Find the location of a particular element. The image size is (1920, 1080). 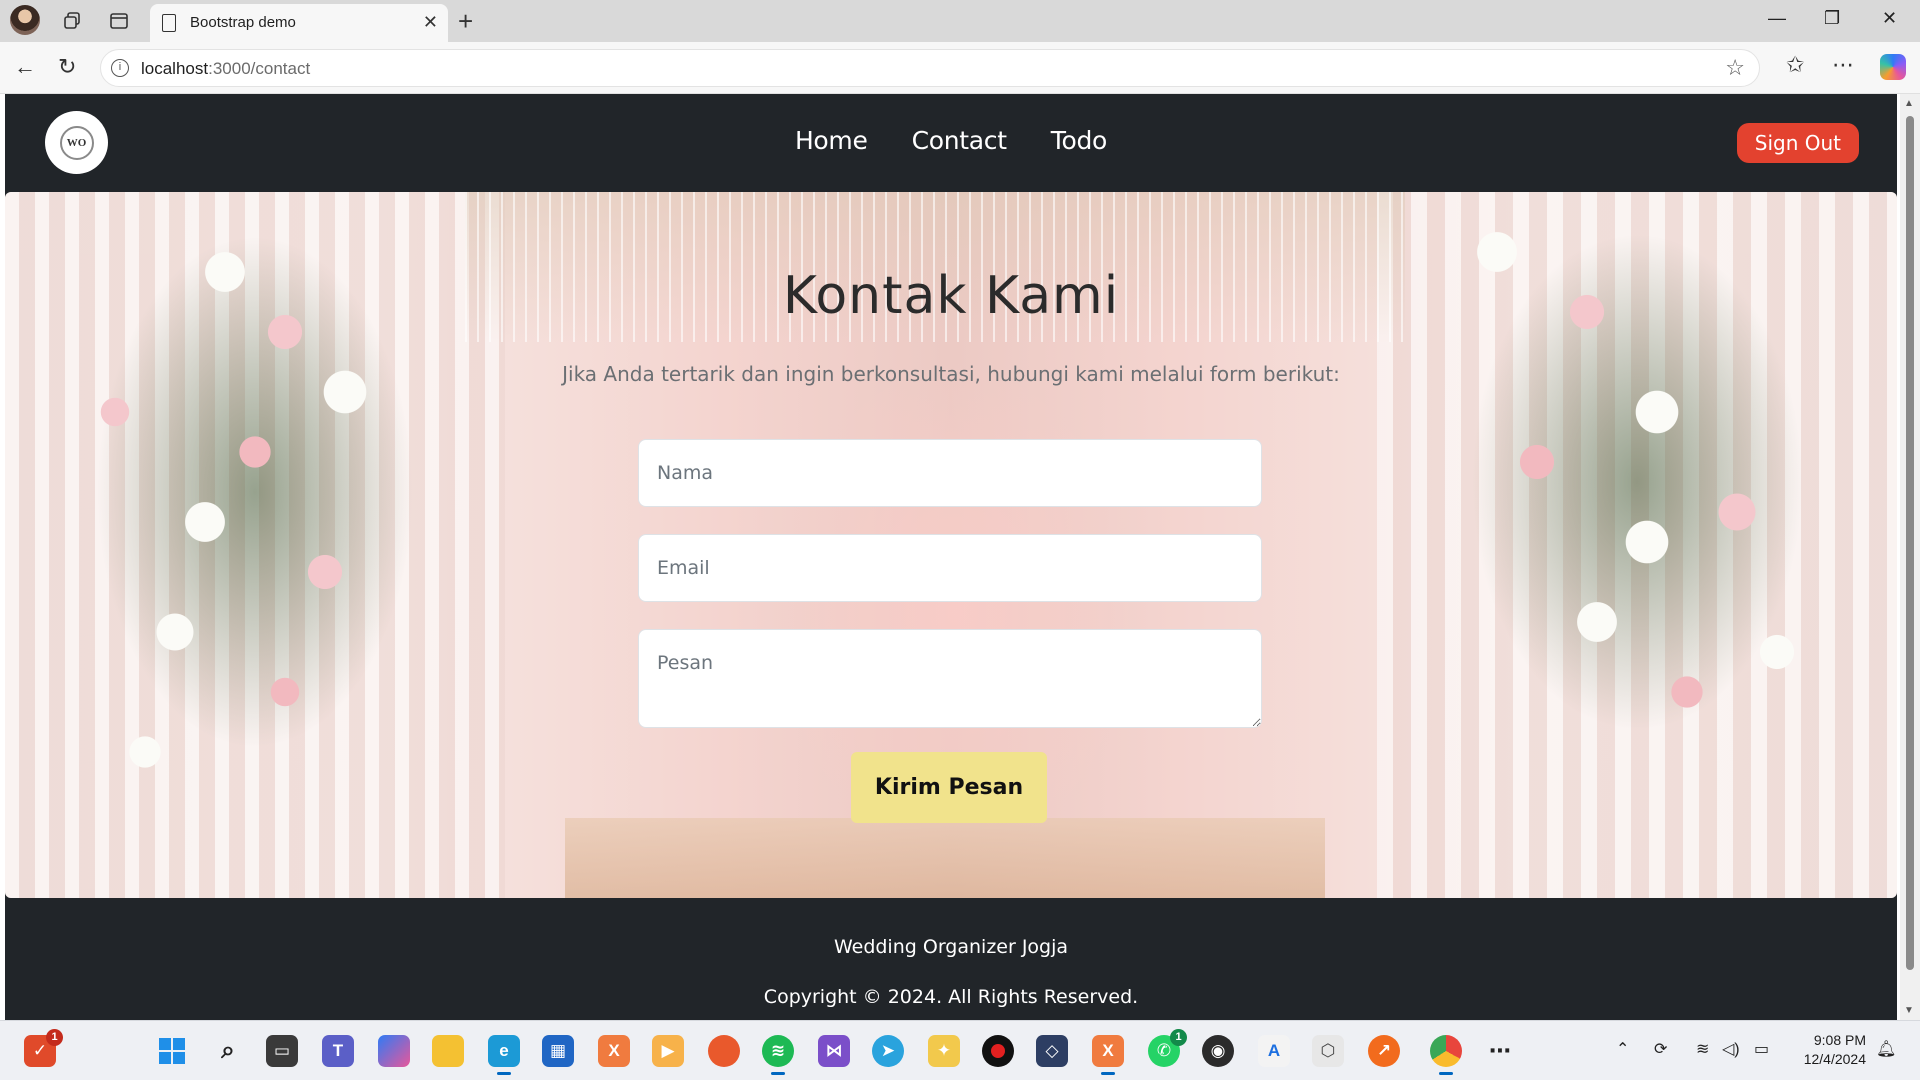

pinned-app-icon: ✓ 1 is located at coordinates (43, 1048).